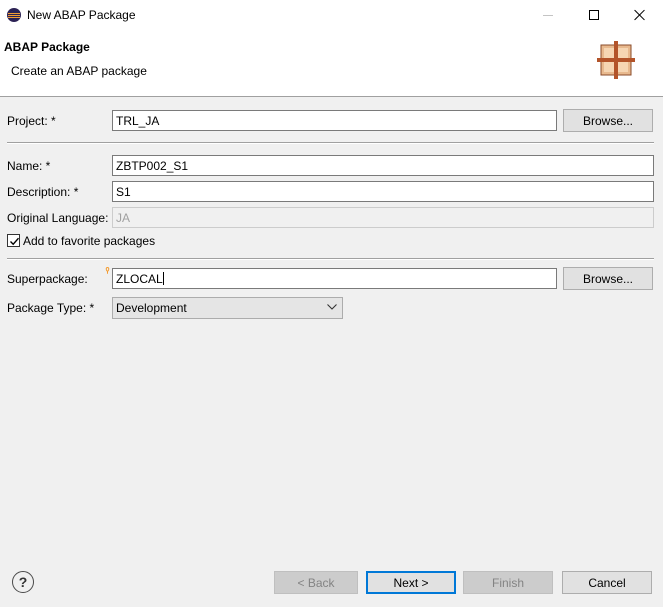  What do you see at coordinates (508, 582) in the screenshot?
I see `finish-button: Finish` at bounding box center [508, 582].